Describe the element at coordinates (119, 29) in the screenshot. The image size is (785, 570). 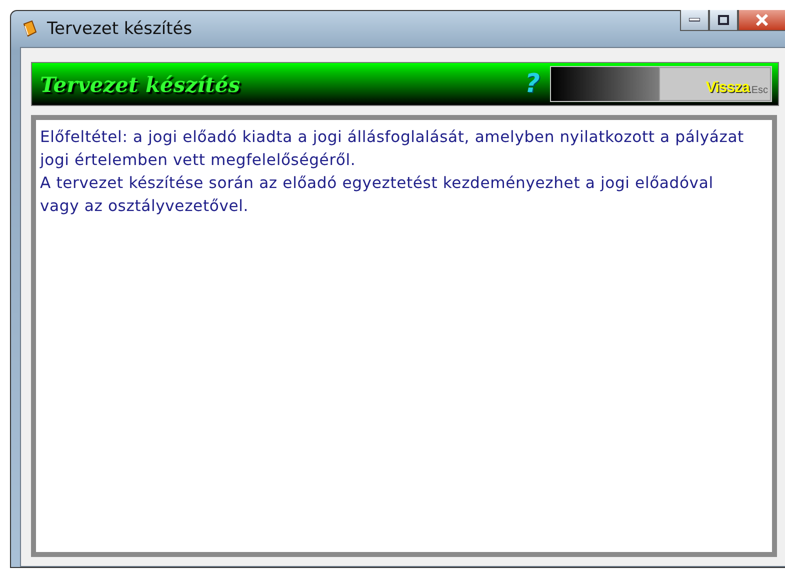
I see `window-title: Tervezet készítés` at that location.